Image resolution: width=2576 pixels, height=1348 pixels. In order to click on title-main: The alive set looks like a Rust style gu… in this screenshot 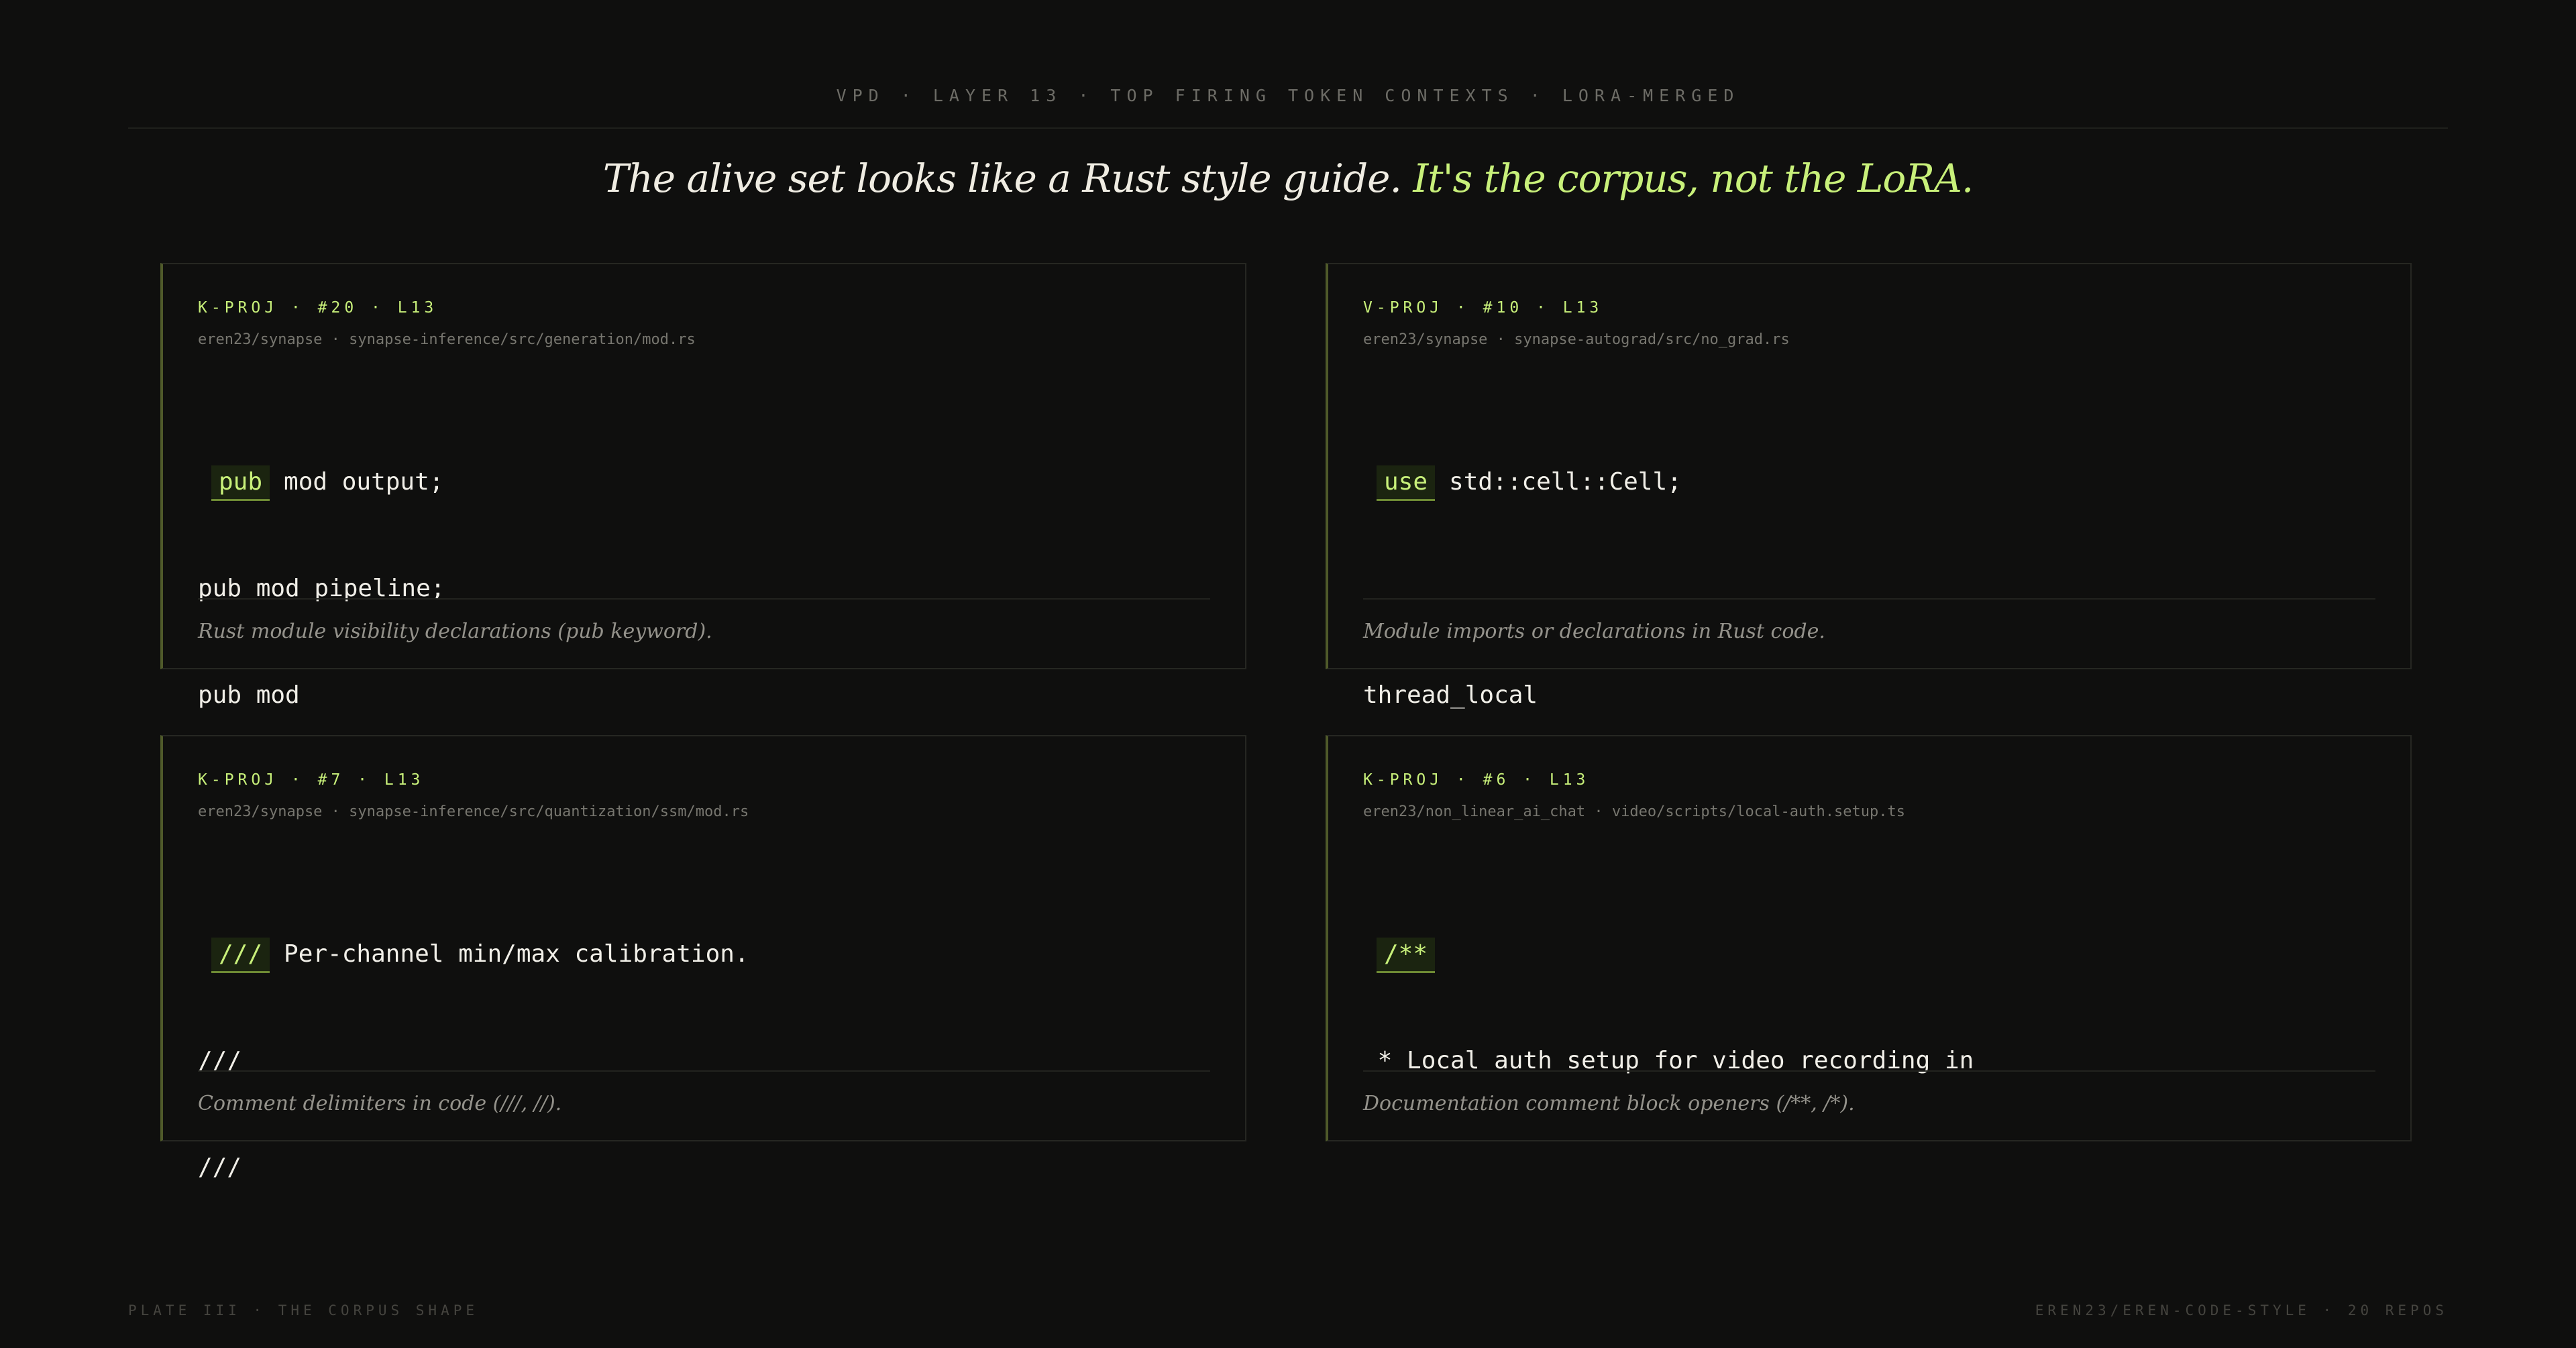, I will do `click(1002, 178)`.